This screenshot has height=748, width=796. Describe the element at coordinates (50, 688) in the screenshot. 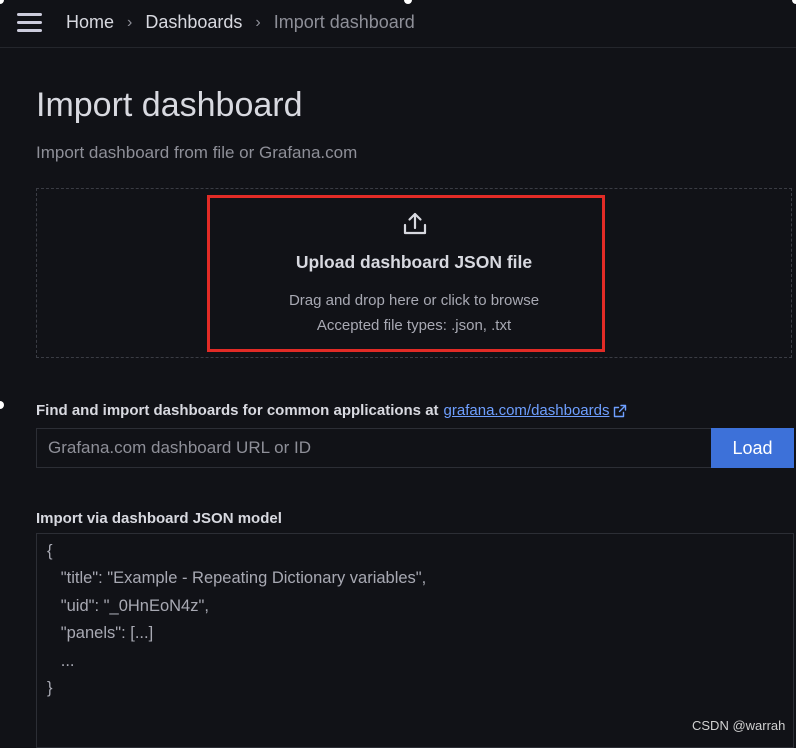

I see `code-line: }` at that location.